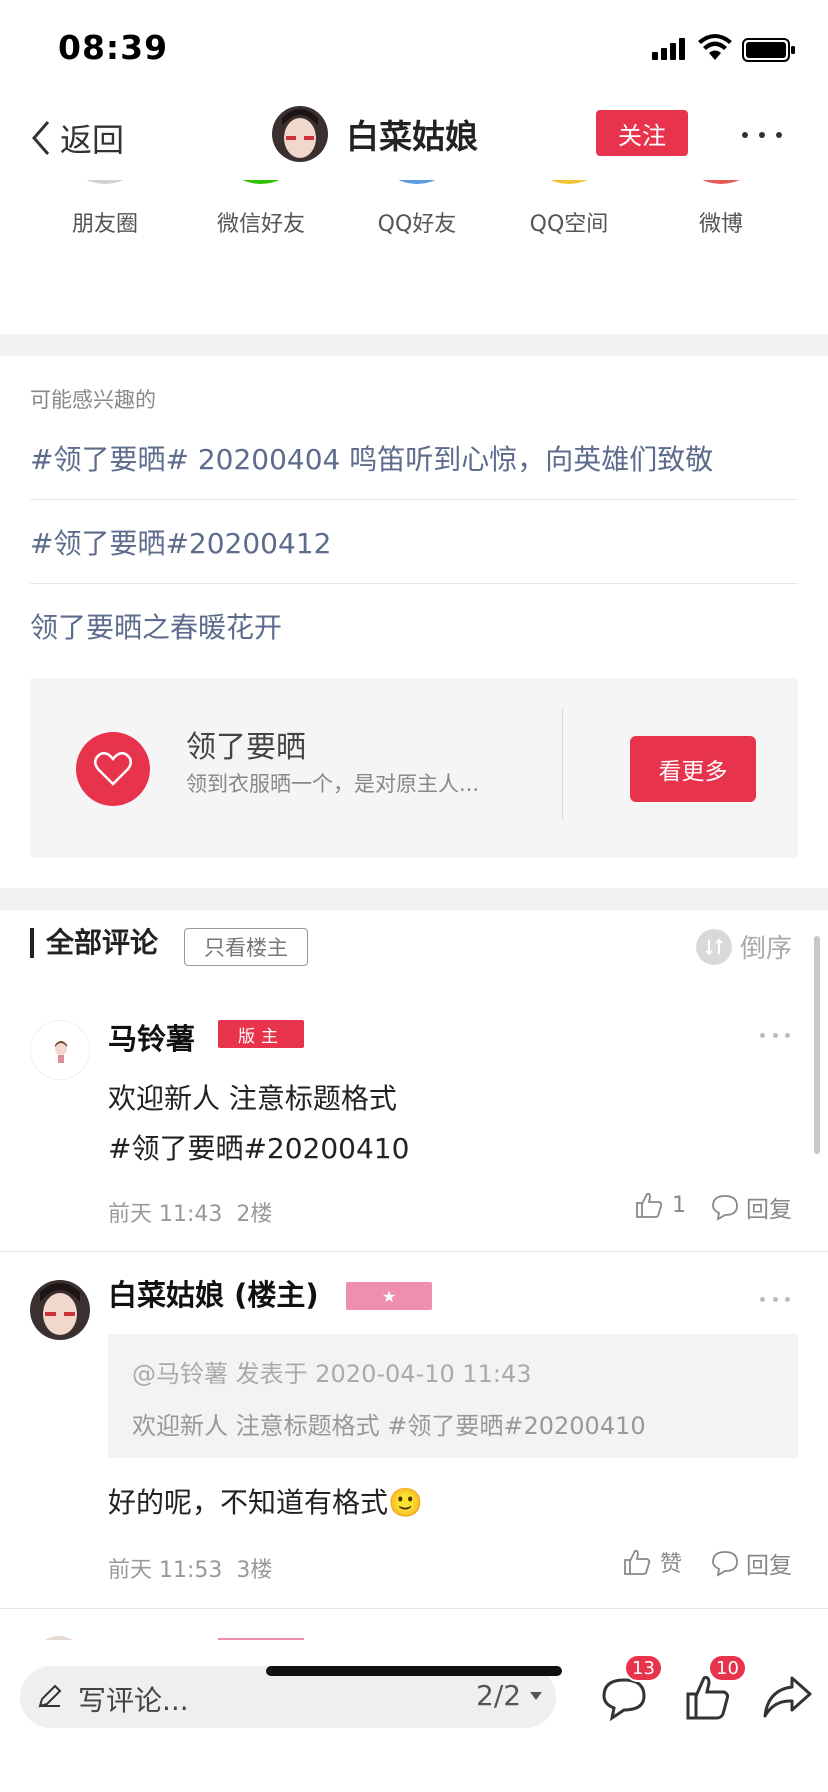 This screenshot has height=1792, width=828. Describe the element at coordinates (389, 1296) in the screenshot. I see `level-badge: ★` at that location.